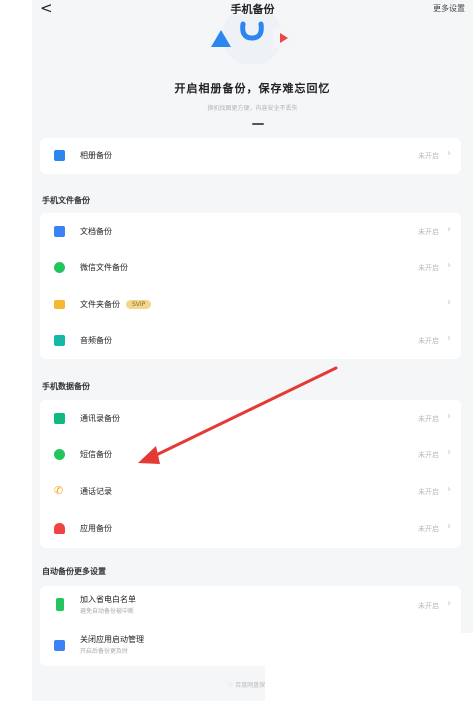 This screenshot has height=701, width=473. What do you see at coordinates (253, 39) in the screenshot?
I see `backup-illustration-icon` at bounding box center [253, 39].